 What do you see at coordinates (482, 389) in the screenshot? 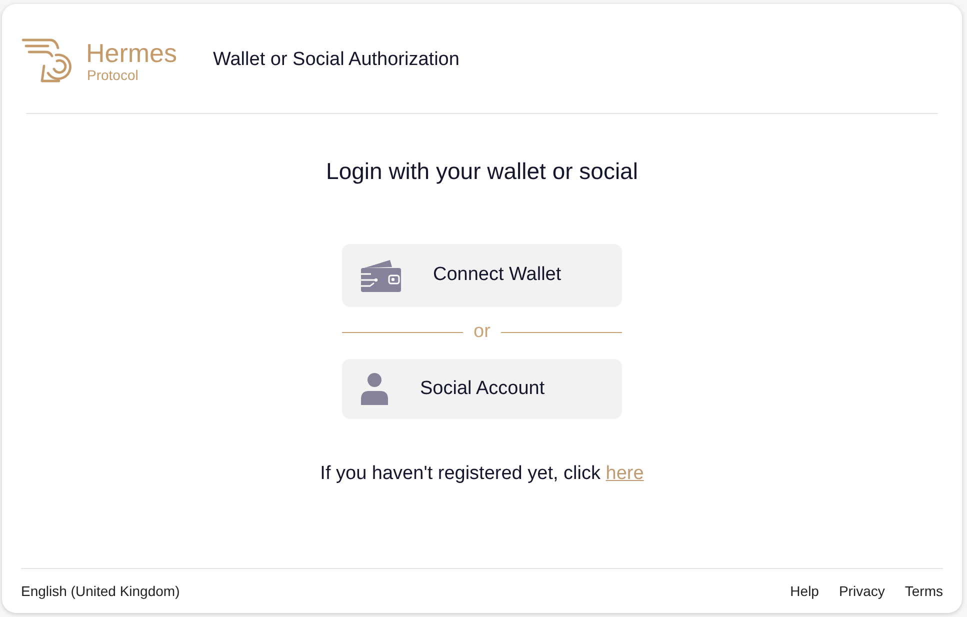
I see `social-account-button: Social Account` at bounding box center [482, 389].